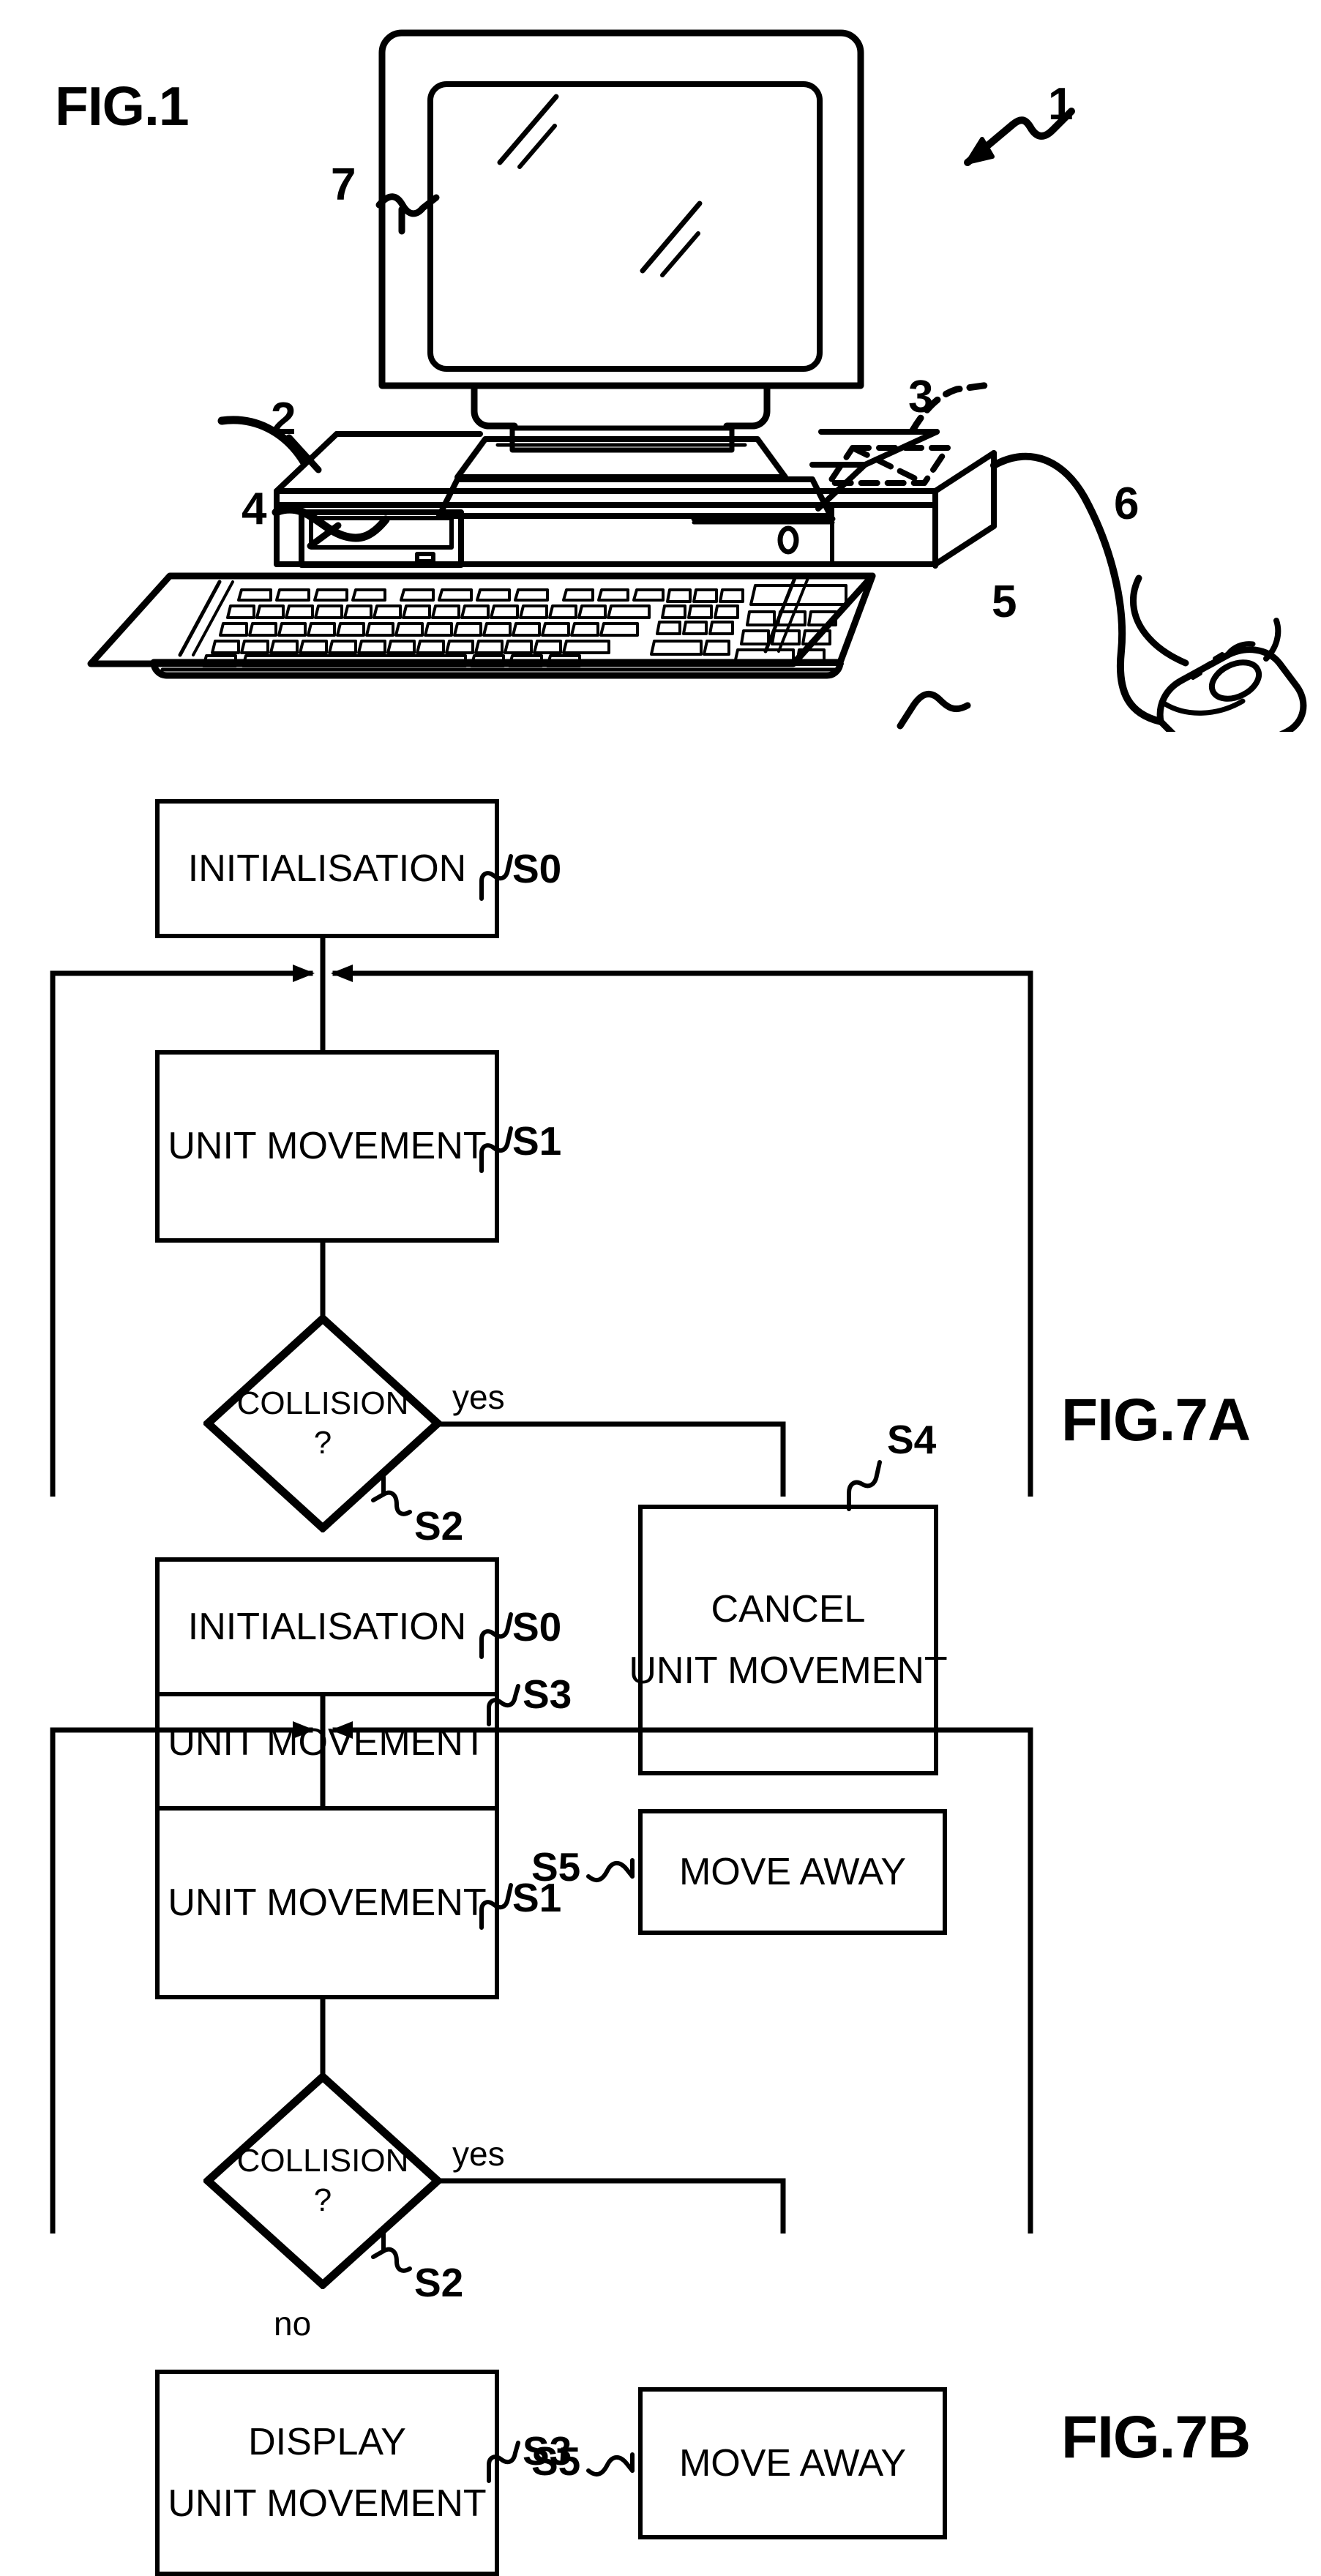 This screenshot has width=1321, height=2576. I want to click on fig7b-leader-s5, so click(610, 2464).